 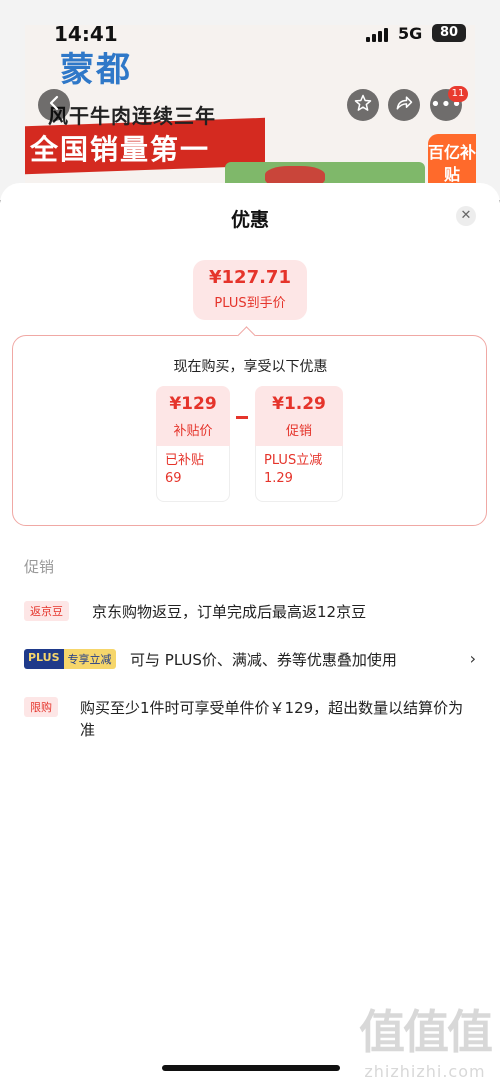 I want to click on minus-sign, so click(x=242, y=417).